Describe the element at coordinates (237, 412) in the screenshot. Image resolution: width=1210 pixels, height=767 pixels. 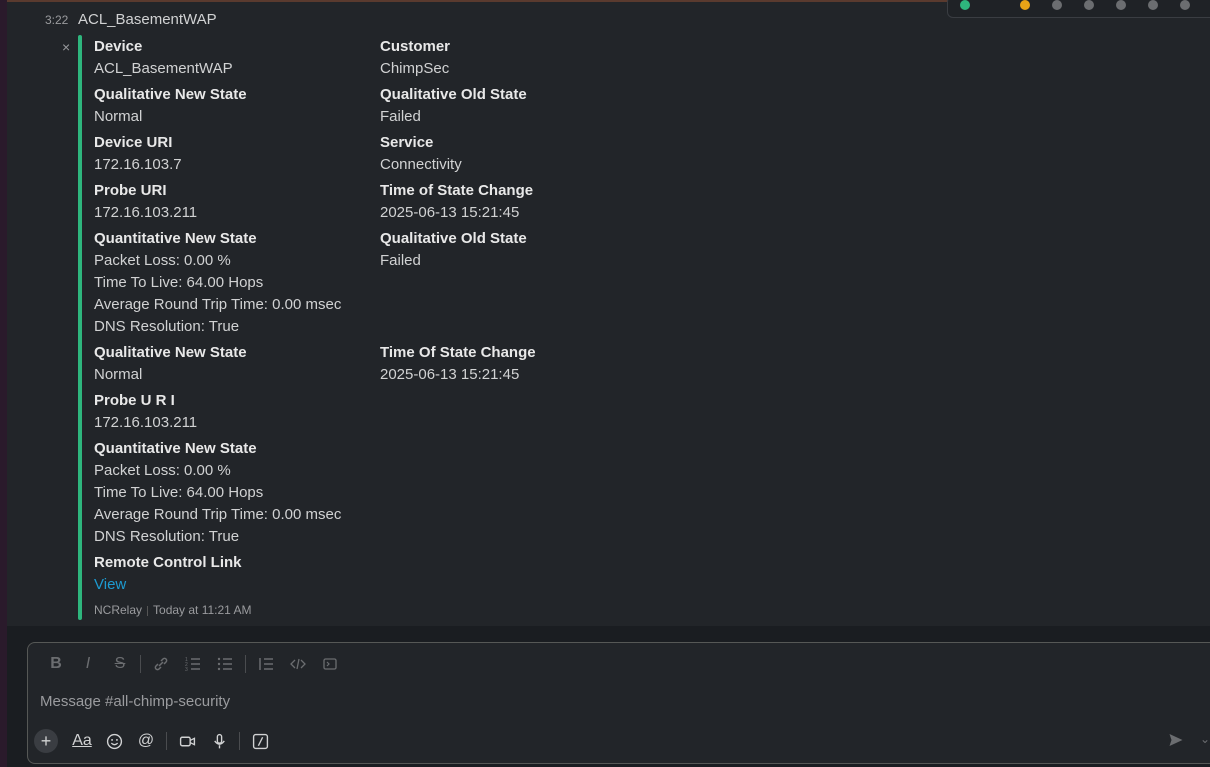
I see `attachment-field: Probe U R I 172.16.103.211` at that location.